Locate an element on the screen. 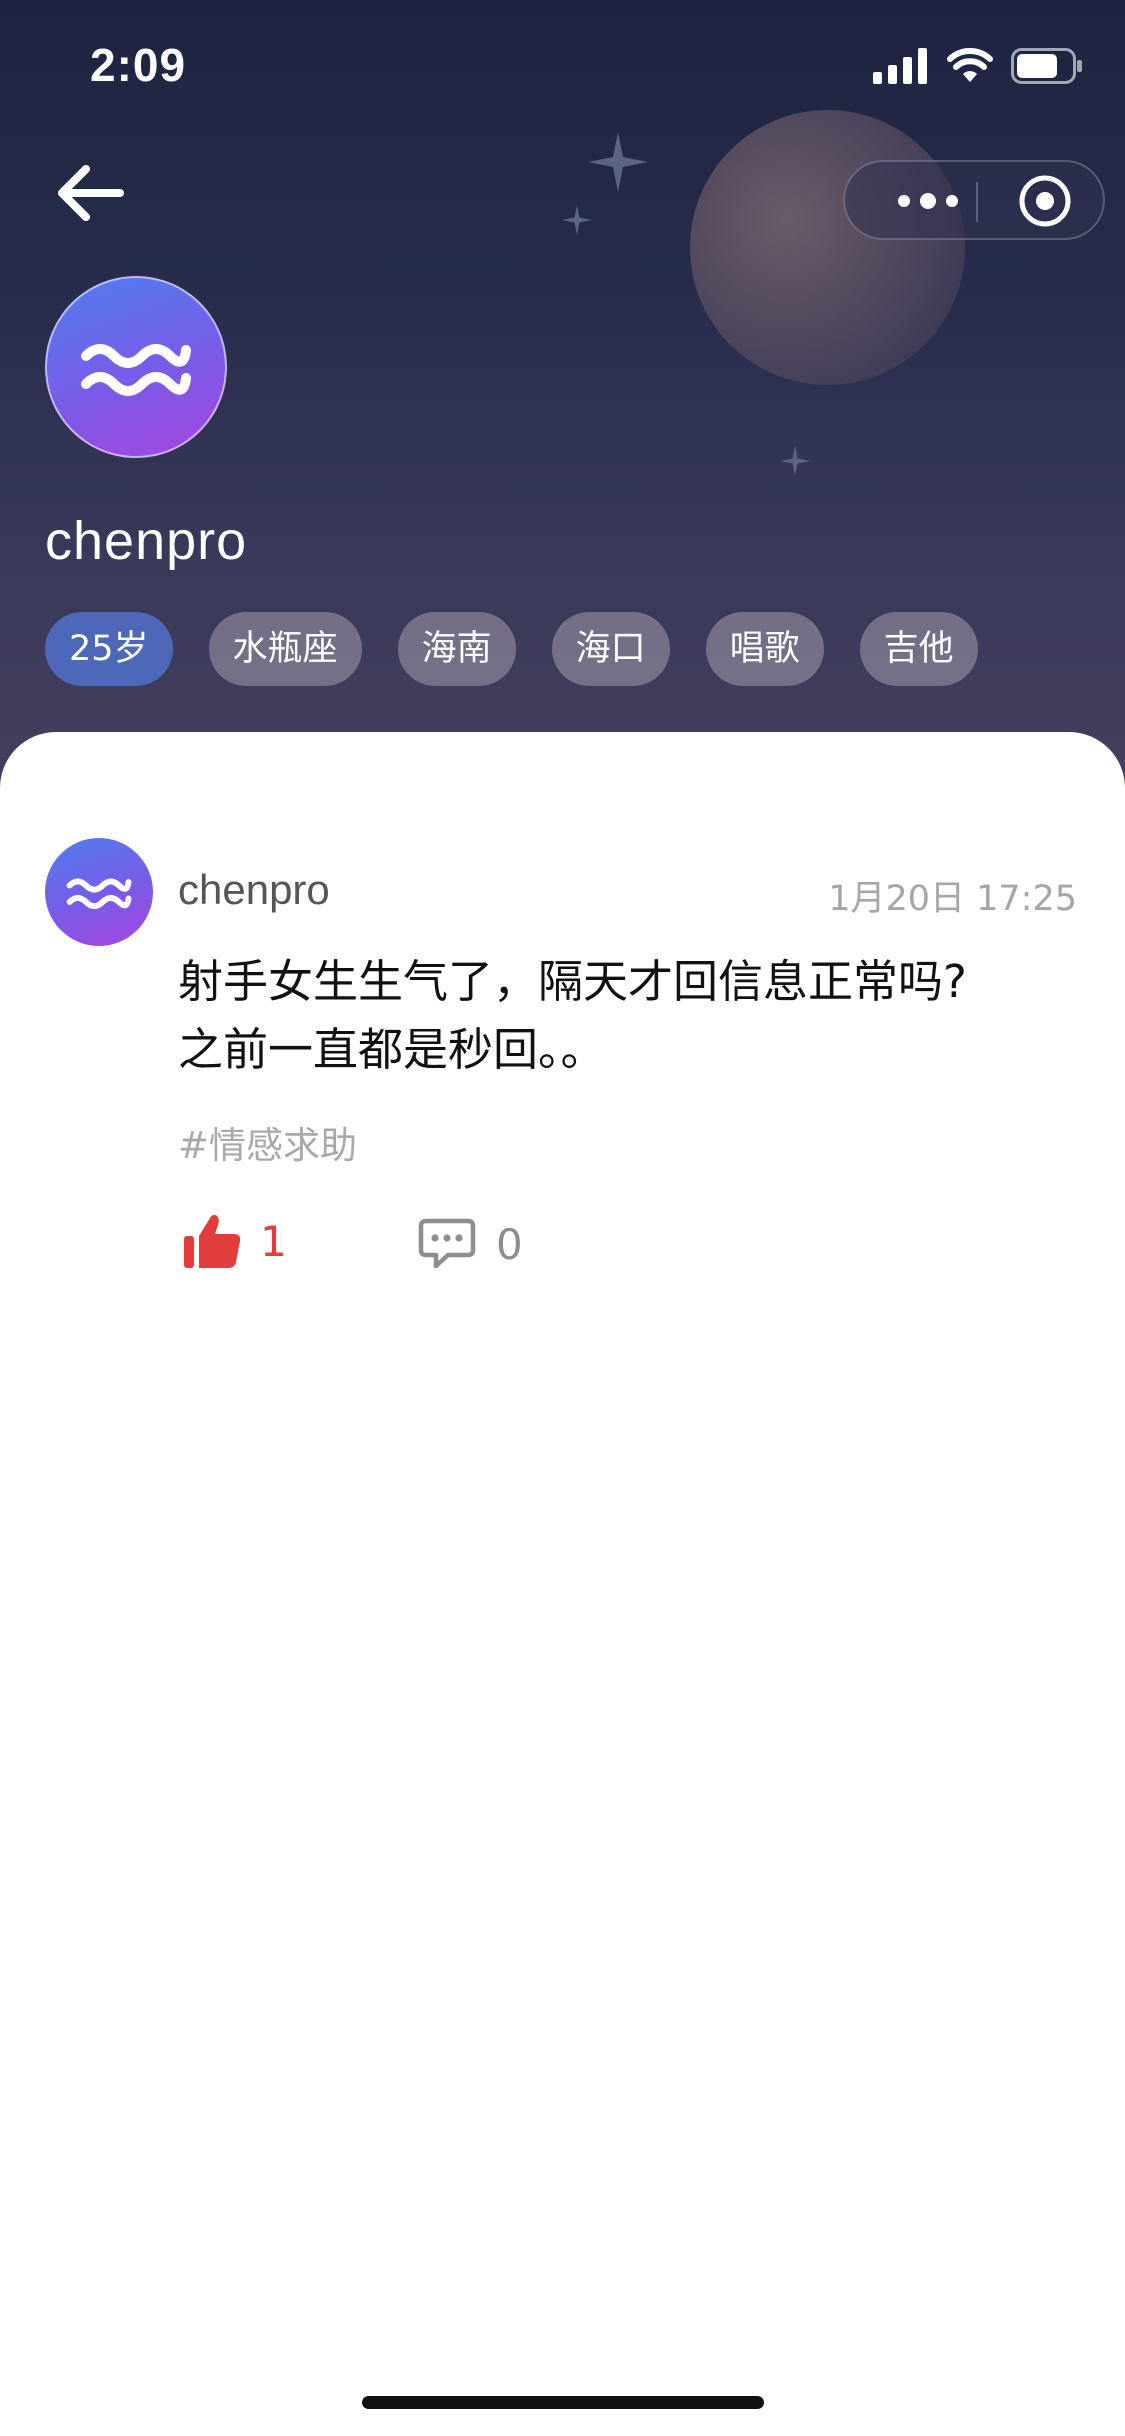 This screenshot has height=2436, width=1125. signal-icon is located at coordinates (901, 68).